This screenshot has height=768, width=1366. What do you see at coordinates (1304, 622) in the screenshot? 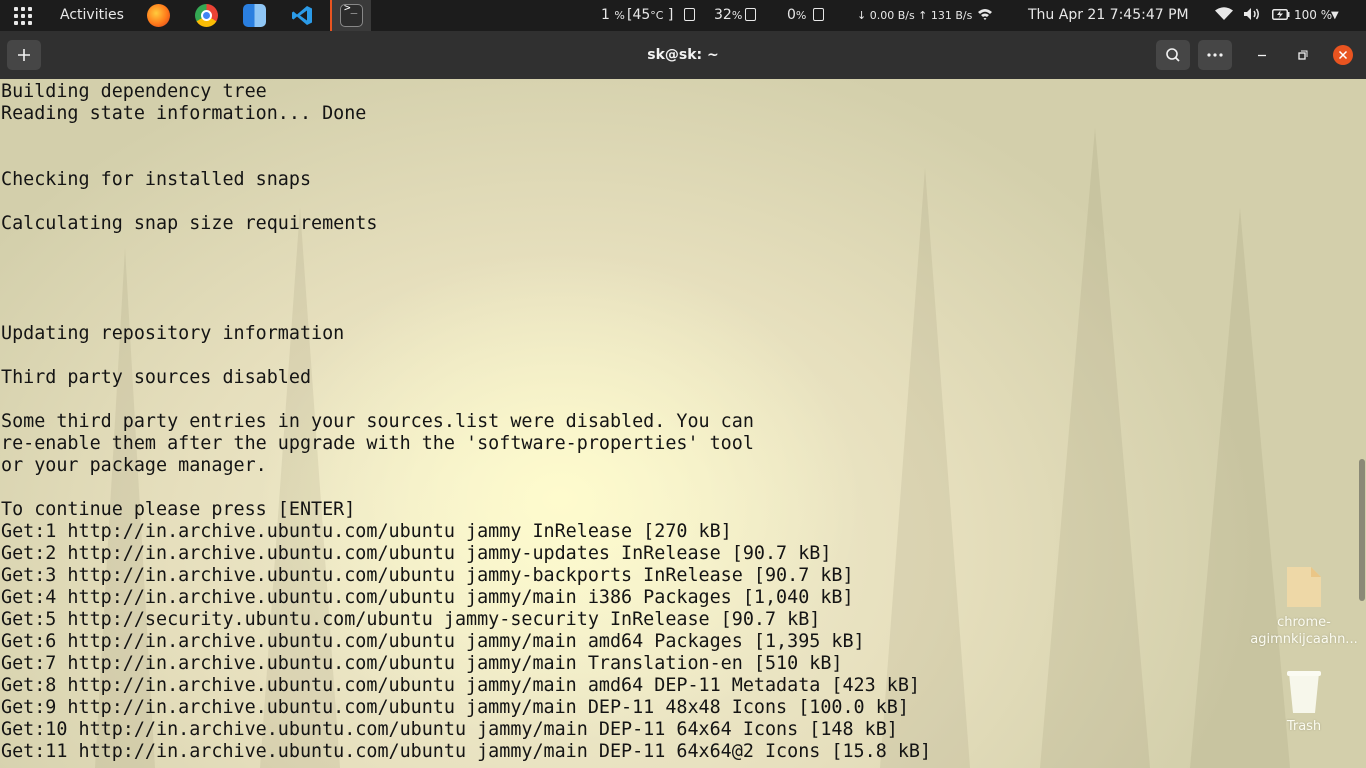
I see `desktop-file-label-1: chrome-` at bounding box center [1304, 622].